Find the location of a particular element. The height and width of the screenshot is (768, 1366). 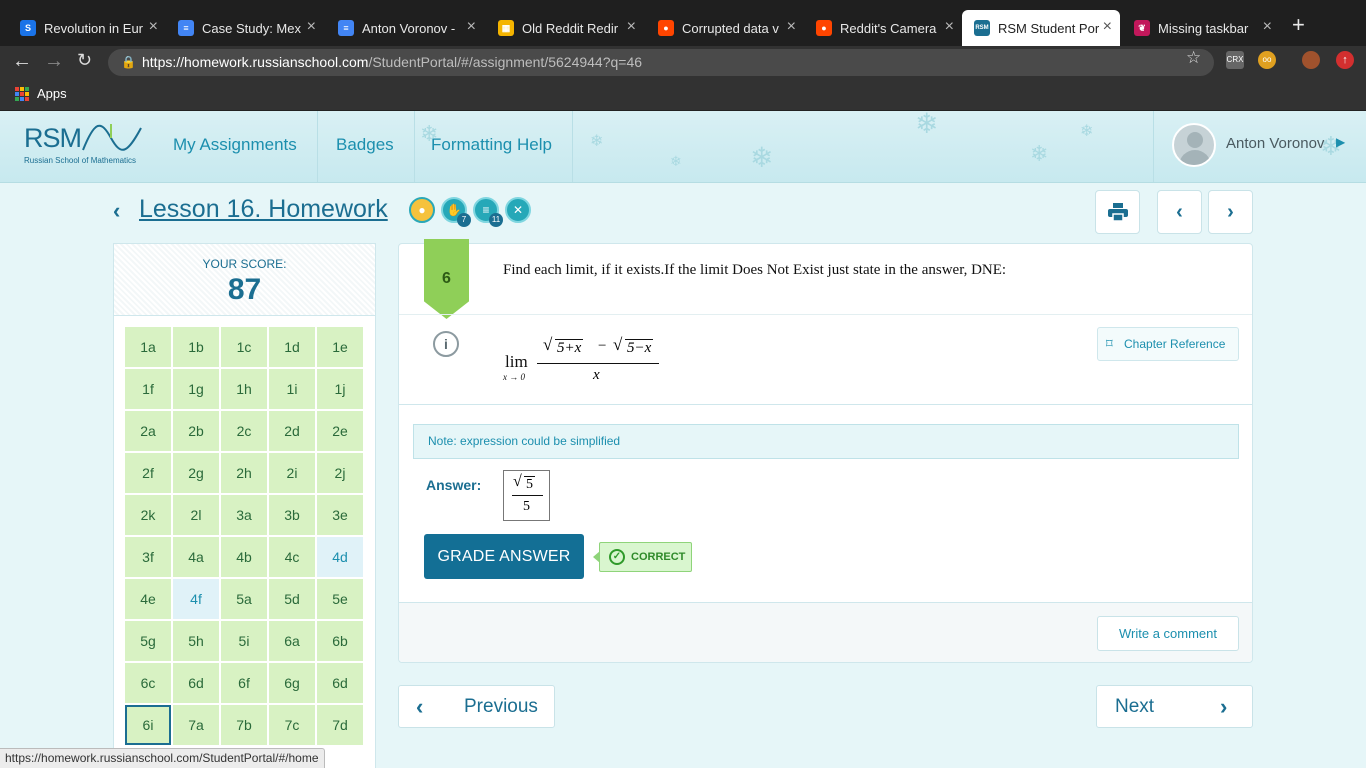

problem-cell: 2i is located at coordinates (292, 473).